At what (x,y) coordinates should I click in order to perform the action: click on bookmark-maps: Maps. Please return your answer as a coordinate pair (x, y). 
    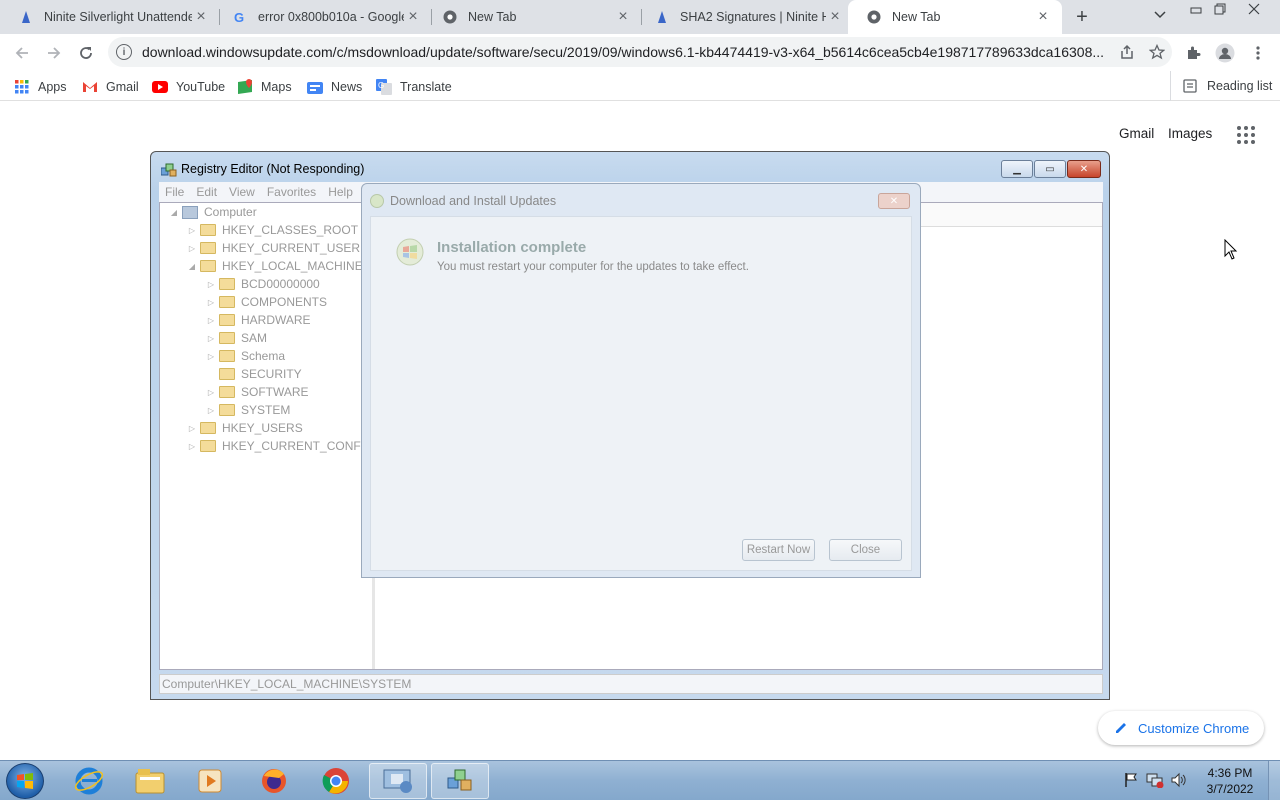
    Looking at the image, I should click on (264, 87).